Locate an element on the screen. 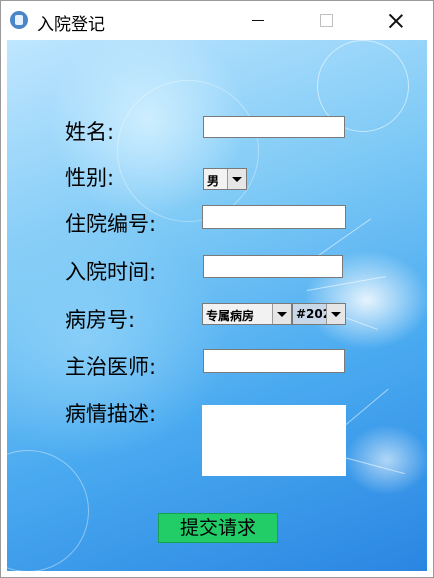 This screenshot has width=434, height=578. minimize-icon is located at coordinates (258, 20).